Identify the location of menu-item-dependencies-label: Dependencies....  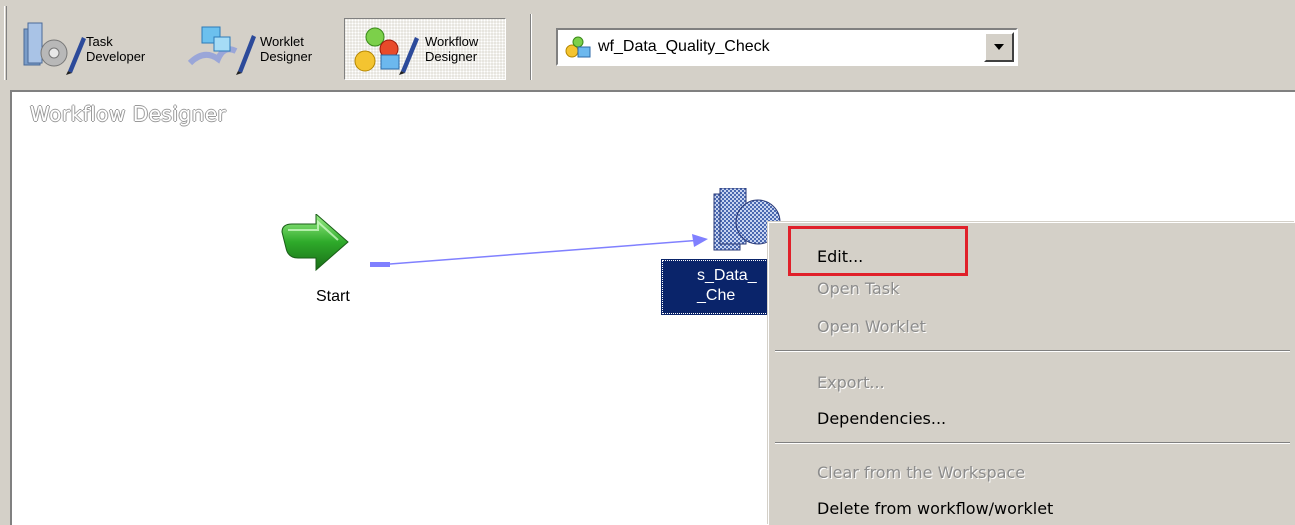
(882, 418).